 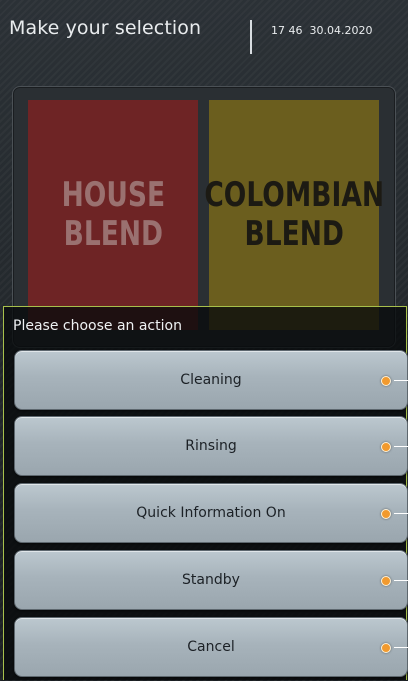 I want to click on button-label: Cancel, so click(x=211, y=647).